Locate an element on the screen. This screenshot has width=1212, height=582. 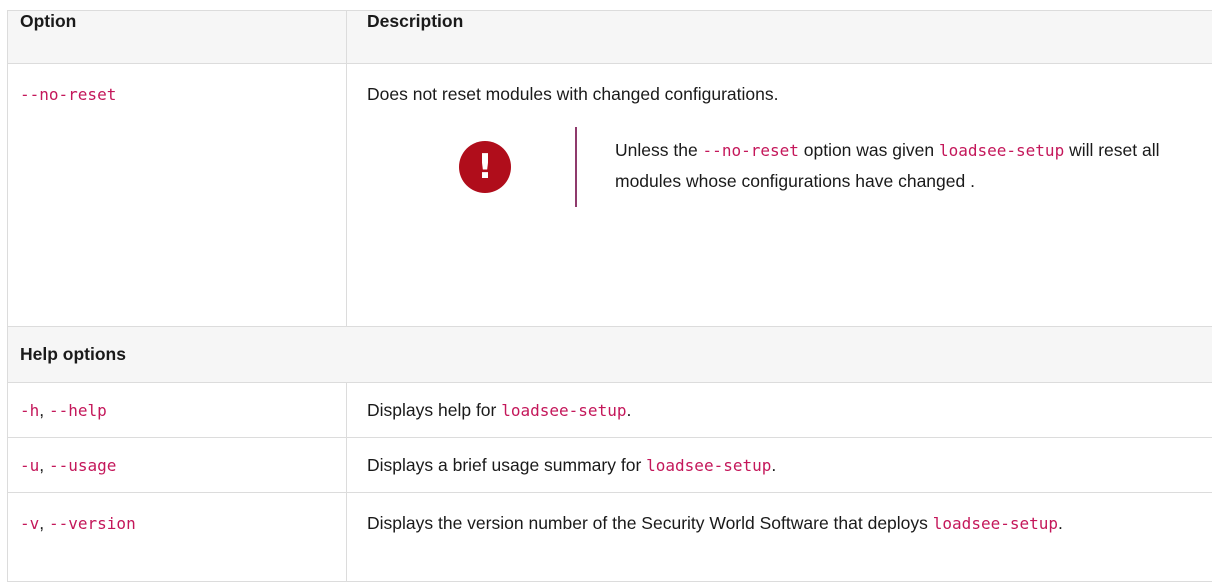
option-cell: --no-reset is located at coordinates (177, 195).